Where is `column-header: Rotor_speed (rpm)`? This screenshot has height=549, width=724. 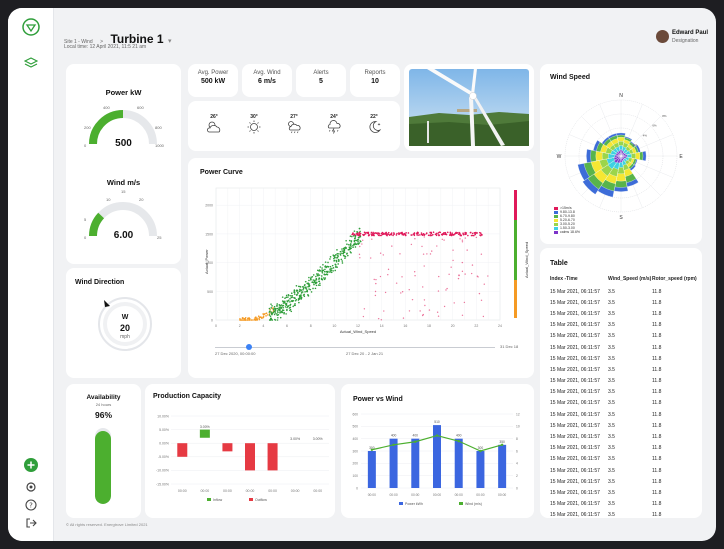 column-header: Rotor_speed (rpm) is located at coordinates (675, 281).